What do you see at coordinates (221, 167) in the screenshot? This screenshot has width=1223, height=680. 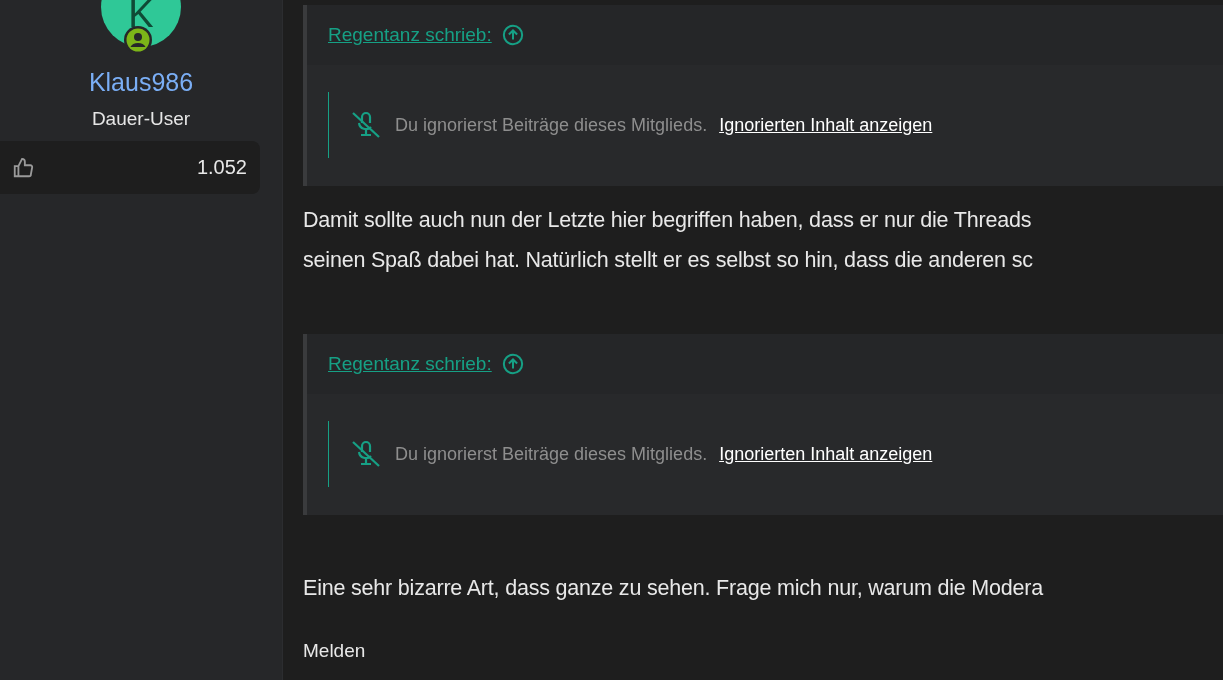 I see `reaction-count: 1.052` at bounding box center [221, 167].